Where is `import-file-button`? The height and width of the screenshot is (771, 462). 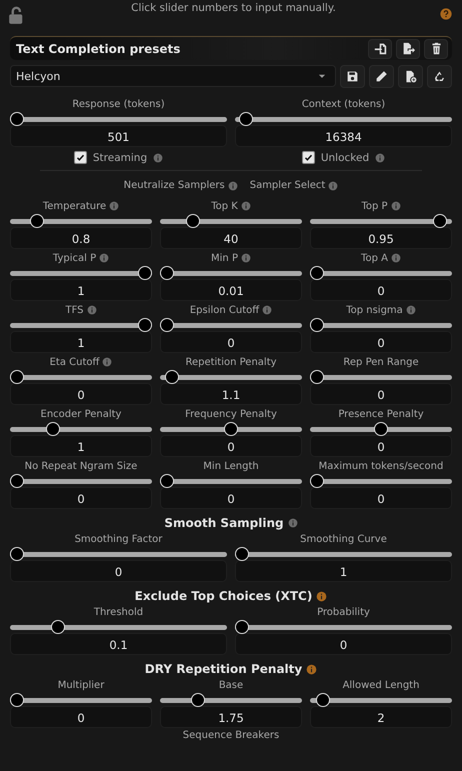 import-file-button is located at coordinates (380, 48).